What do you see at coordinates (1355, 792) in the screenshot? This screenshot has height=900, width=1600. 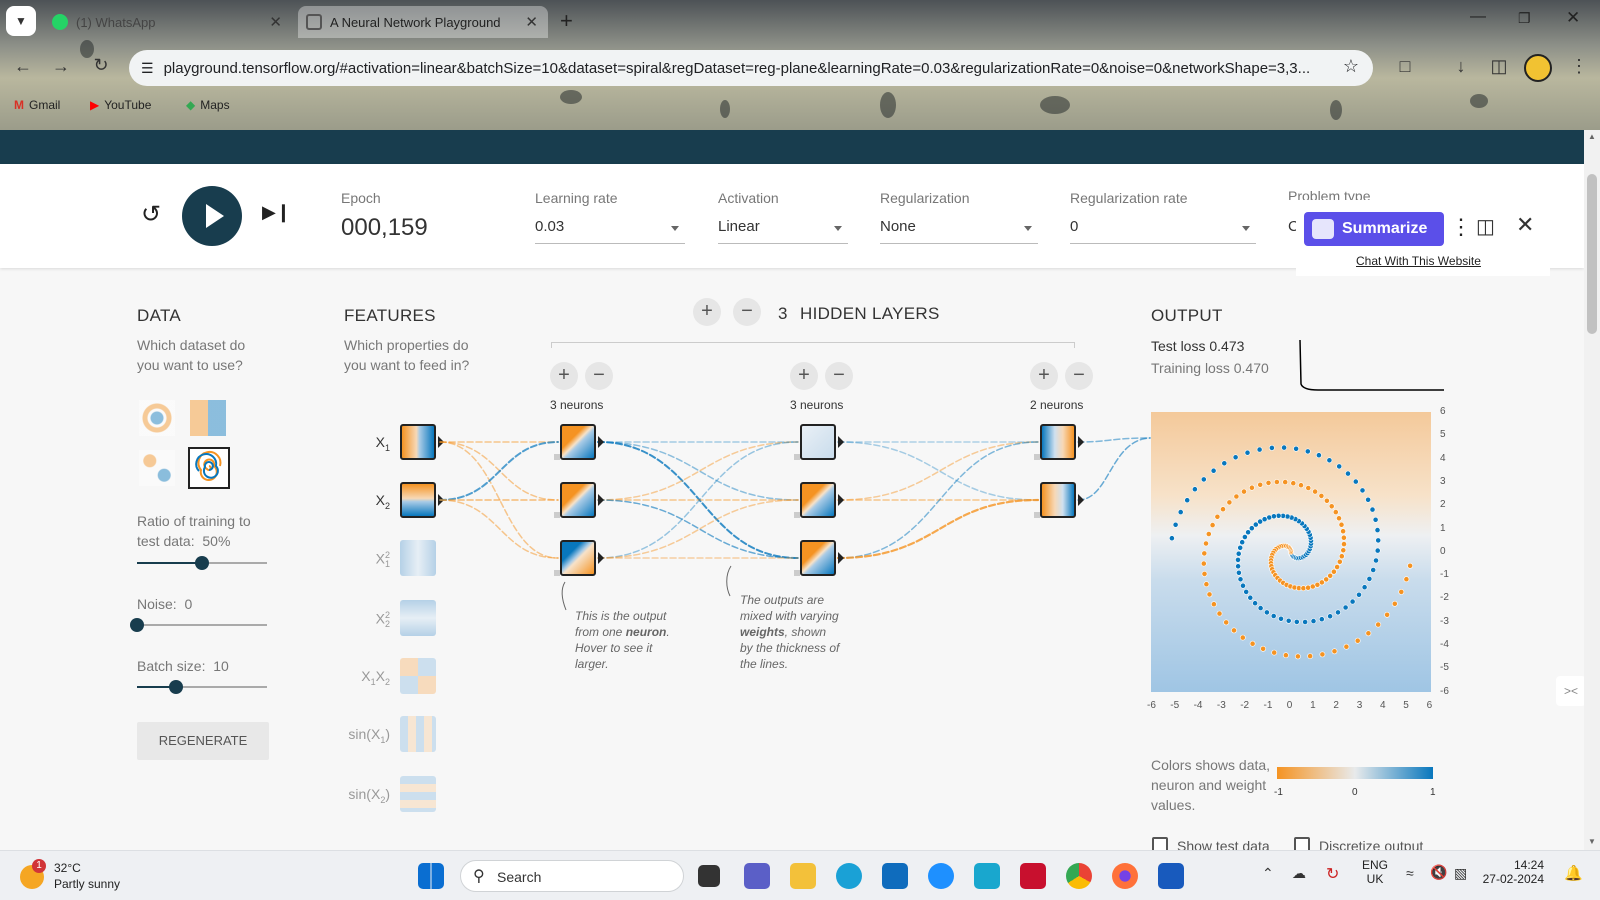 I see `legend-tick-mid: 0` at bounding box center [1355, 792].